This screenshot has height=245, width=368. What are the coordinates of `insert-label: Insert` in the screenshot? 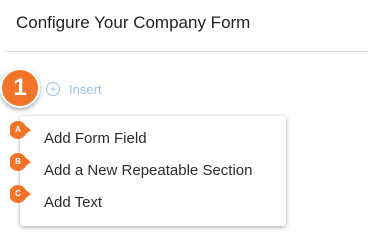 It's located at (85, 89).